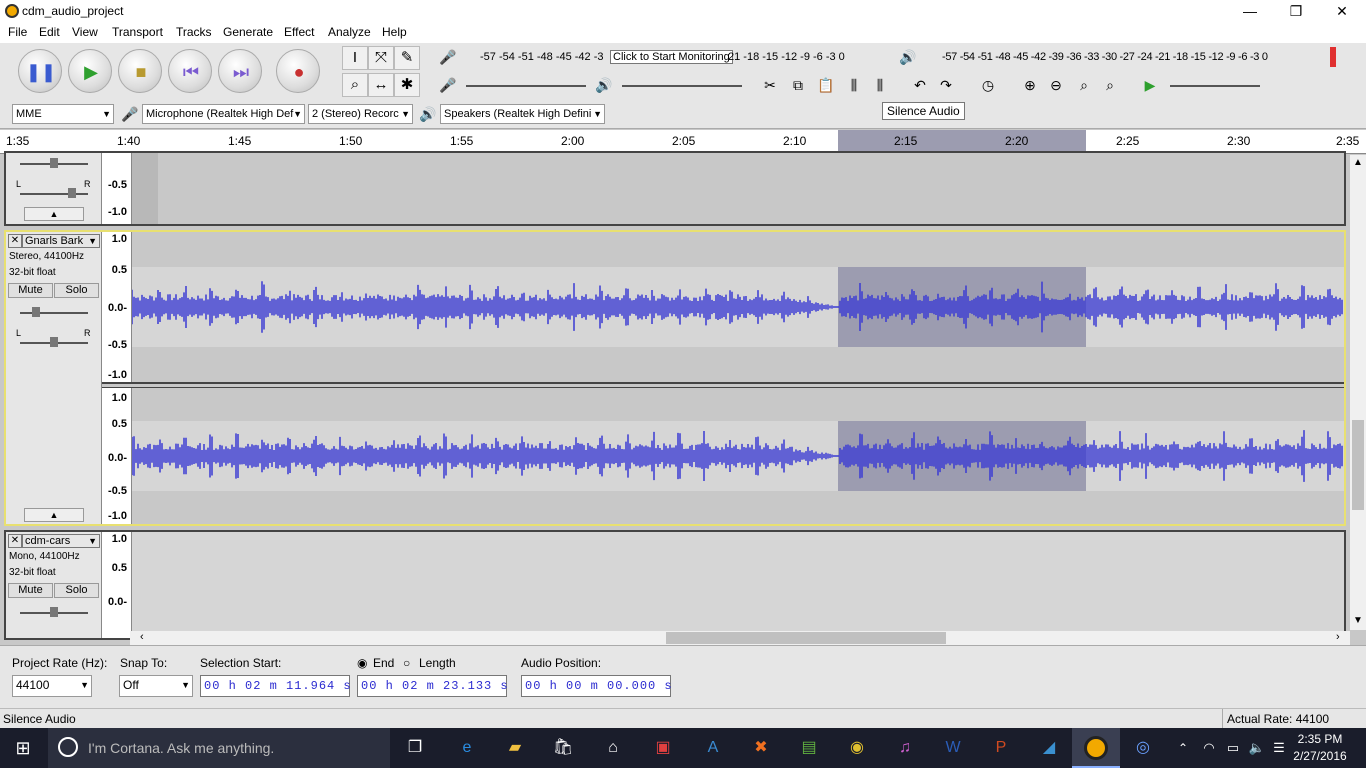  Describe the element at coordinates (407, 85) in the screenshot. I see `multi-tool: ✱` at that location.